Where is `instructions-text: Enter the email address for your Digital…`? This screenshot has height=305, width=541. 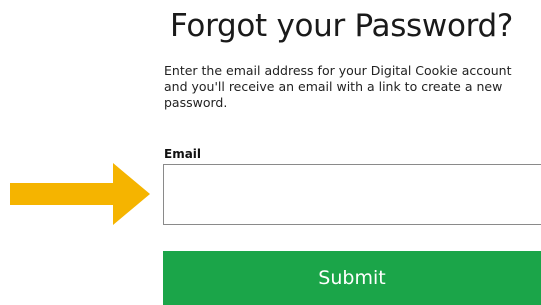
instructions-text: Enter the email address for your Digital… is located at coordinates (338, 86).